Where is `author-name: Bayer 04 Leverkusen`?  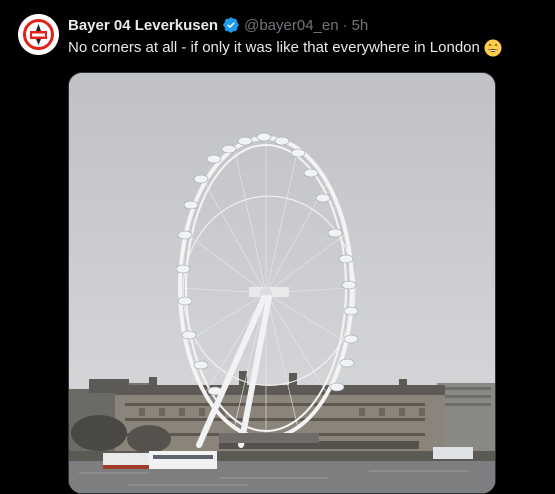 author-name: Bayer 04 Leverkusen is located at coordinates (143, 25).